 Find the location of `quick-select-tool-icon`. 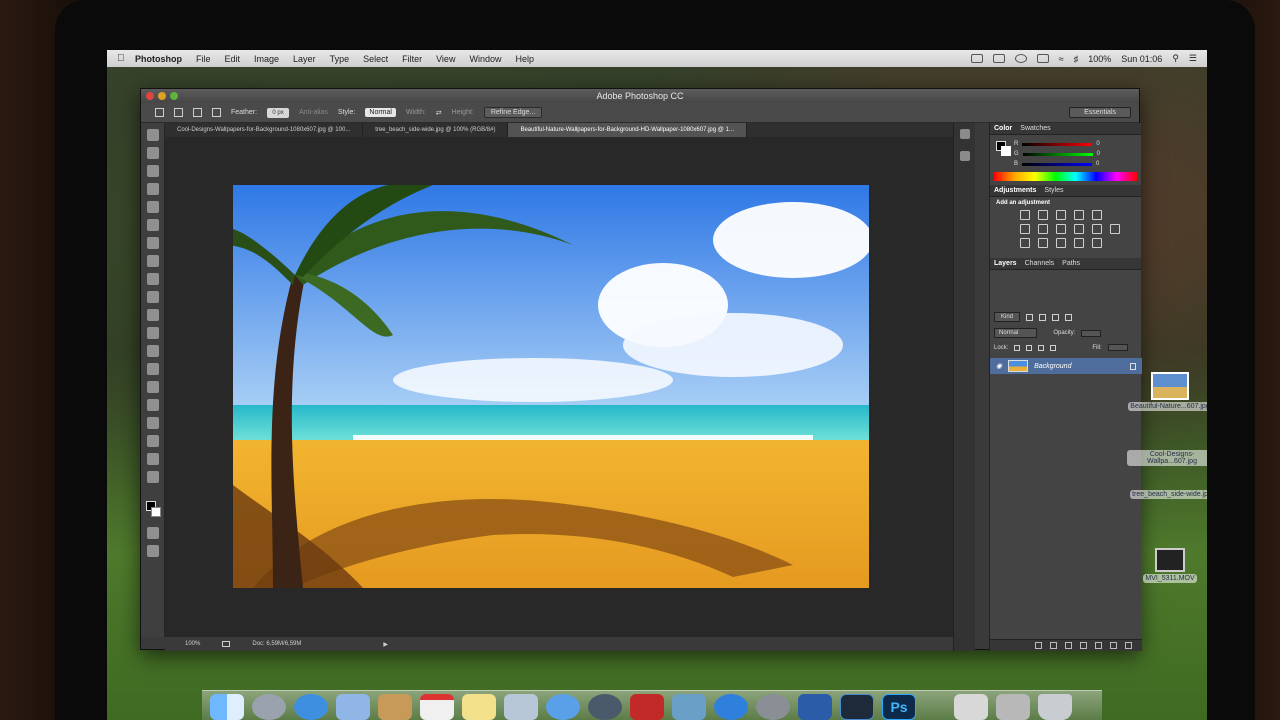

quick-select-tool-icon is located at coordinates (152, 189).